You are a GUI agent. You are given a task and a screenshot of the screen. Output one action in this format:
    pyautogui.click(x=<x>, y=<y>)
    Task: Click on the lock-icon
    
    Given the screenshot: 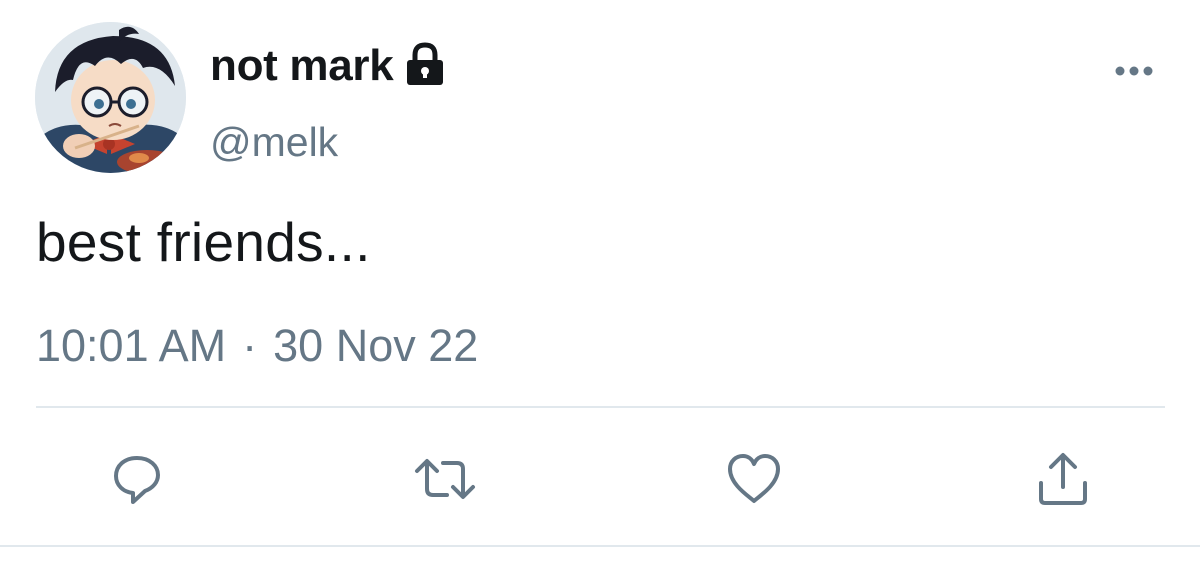 What is the action you would take?
    pyautogui.click(x=425, y=64)
    